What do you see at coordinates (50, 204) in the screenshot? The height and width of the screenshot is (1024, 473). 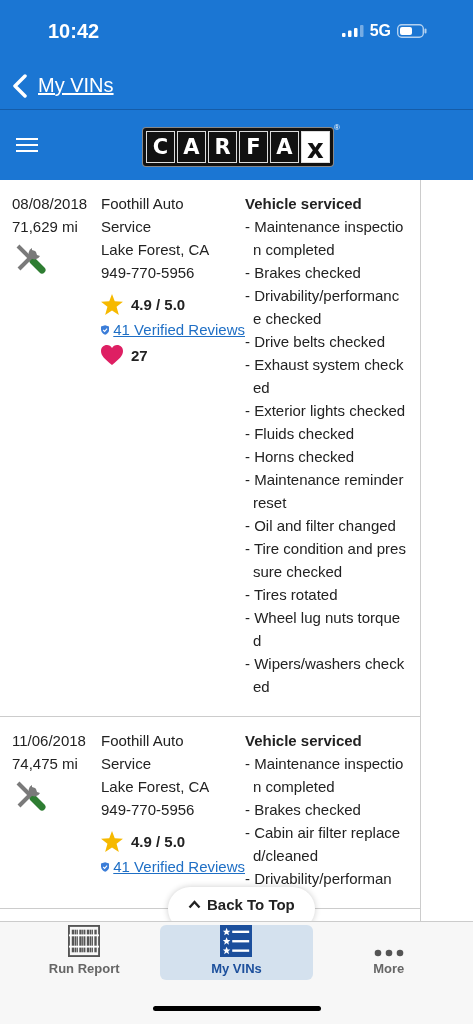 I see `service-date: 08/08/2018` at bounding box center [50, 204].